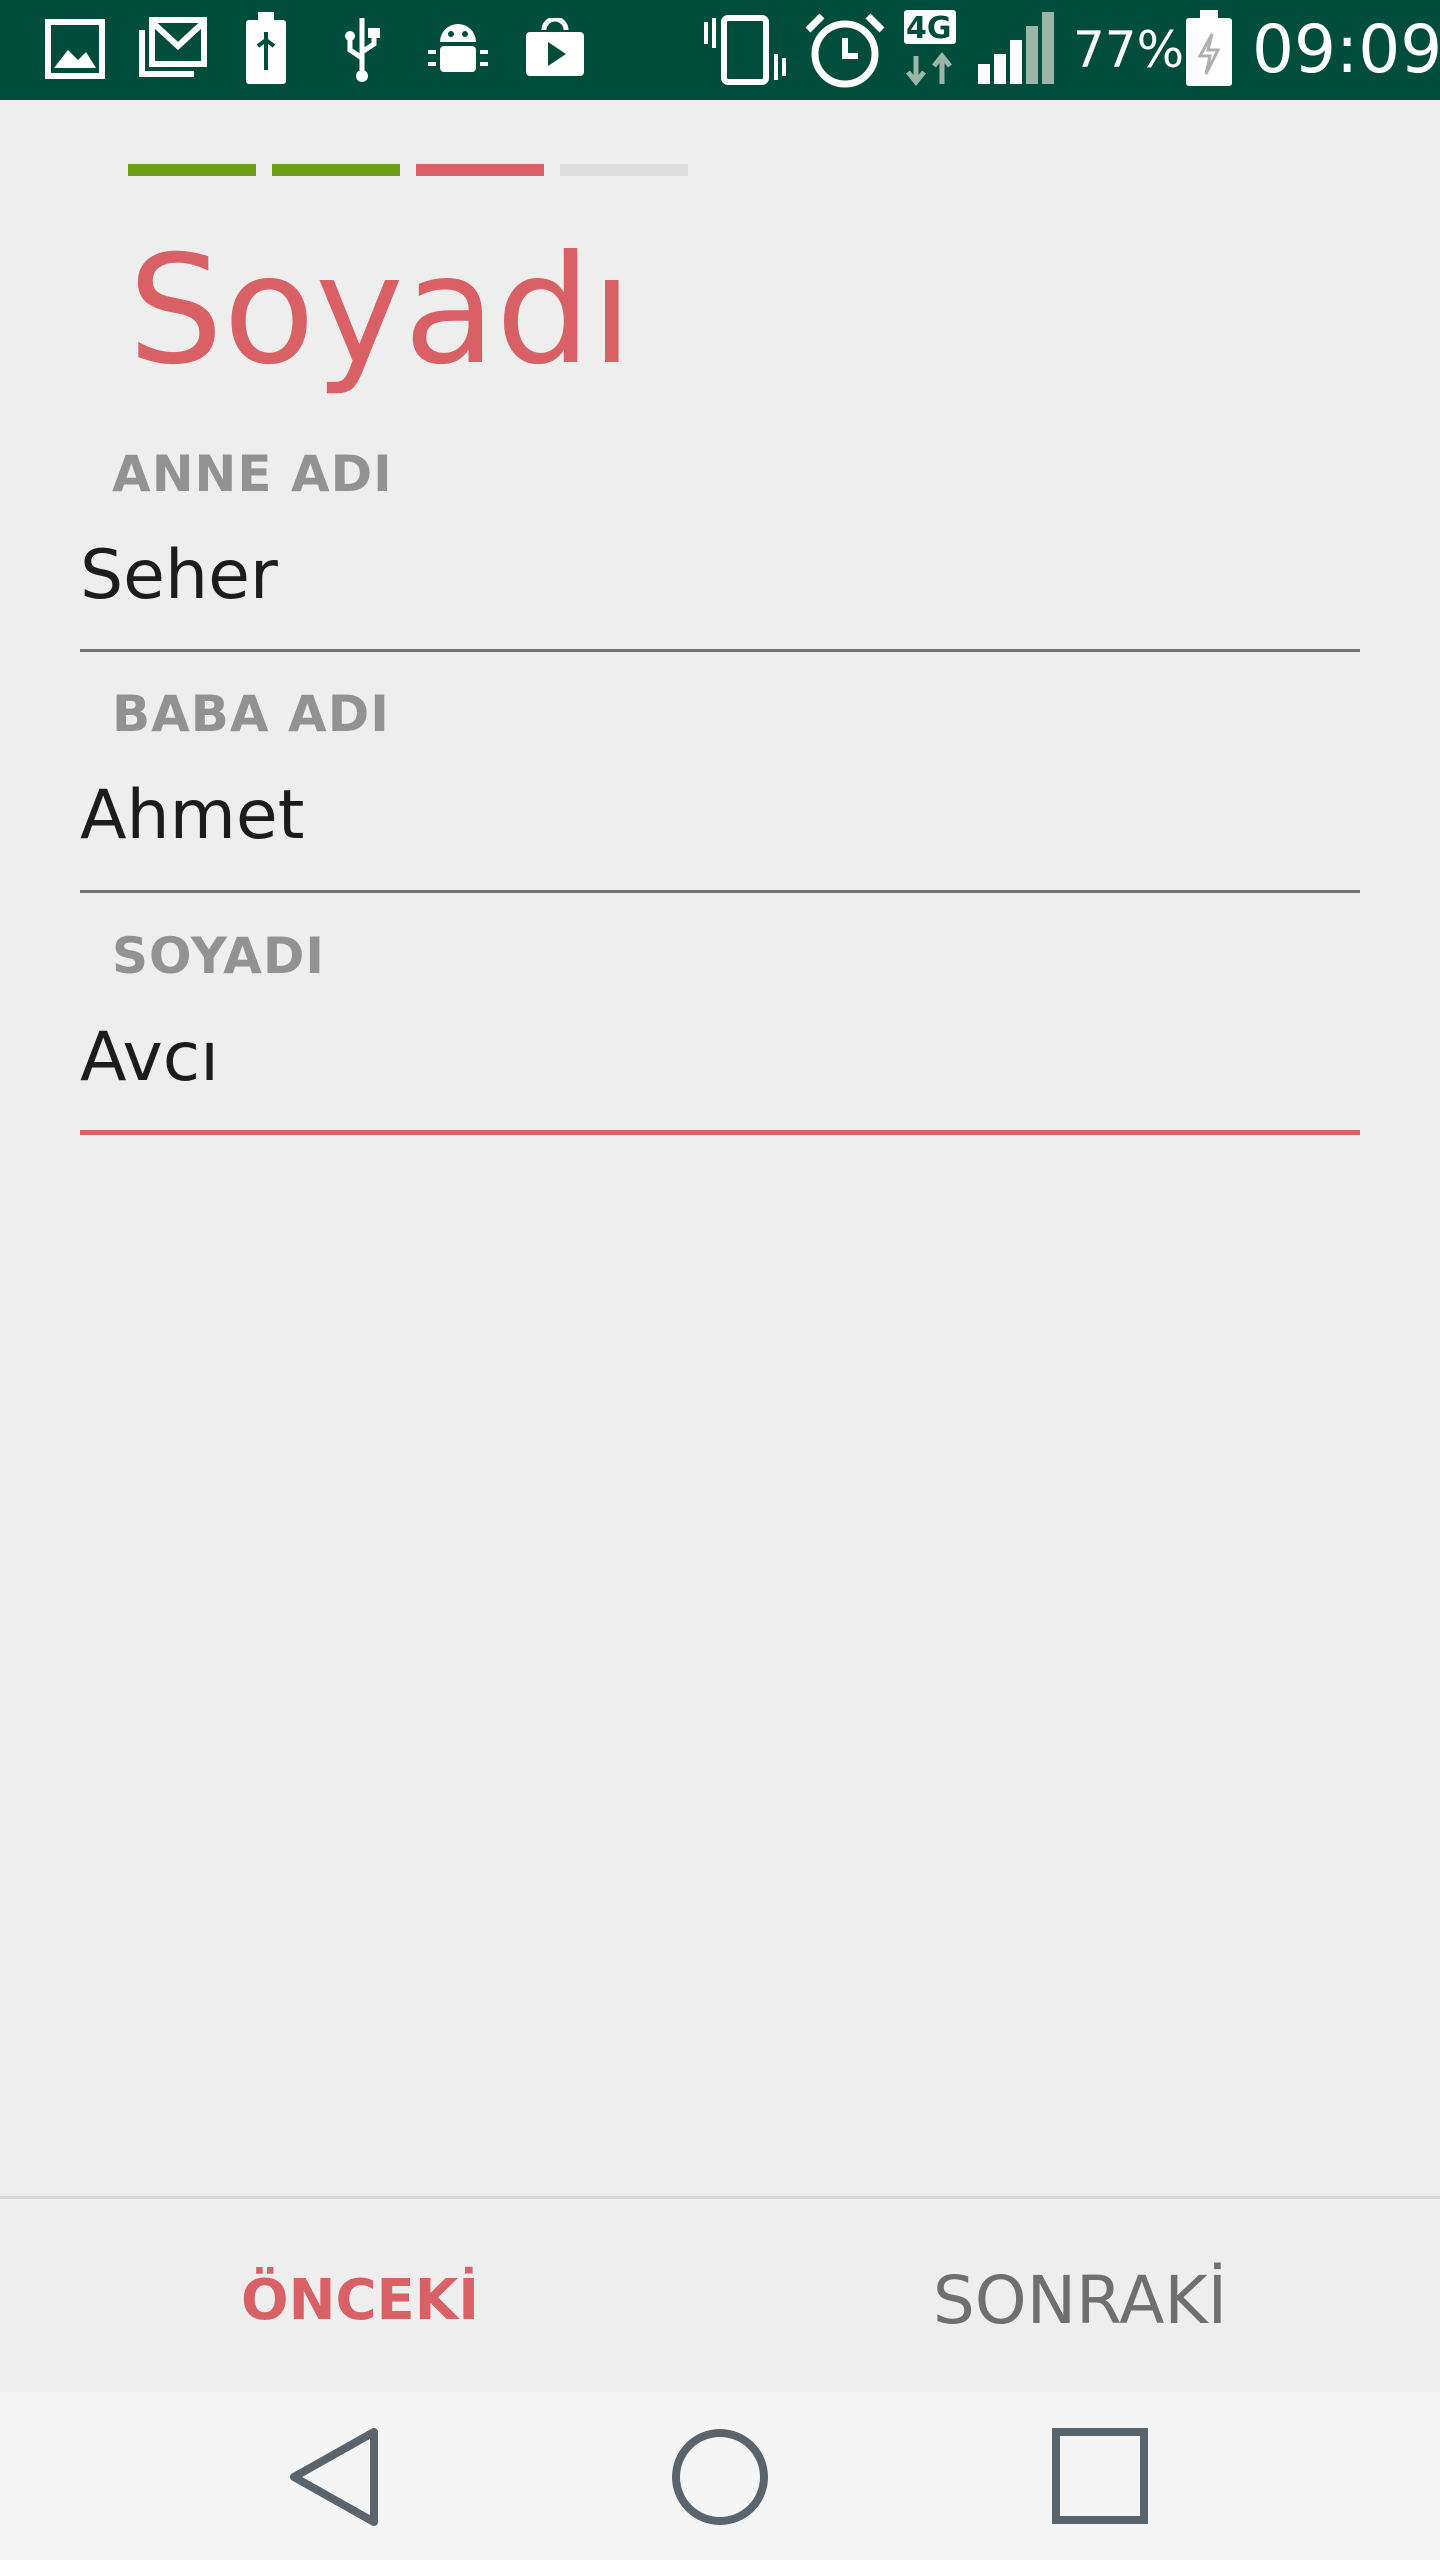  I want to click on vibrate-icon, so click(746, 50).